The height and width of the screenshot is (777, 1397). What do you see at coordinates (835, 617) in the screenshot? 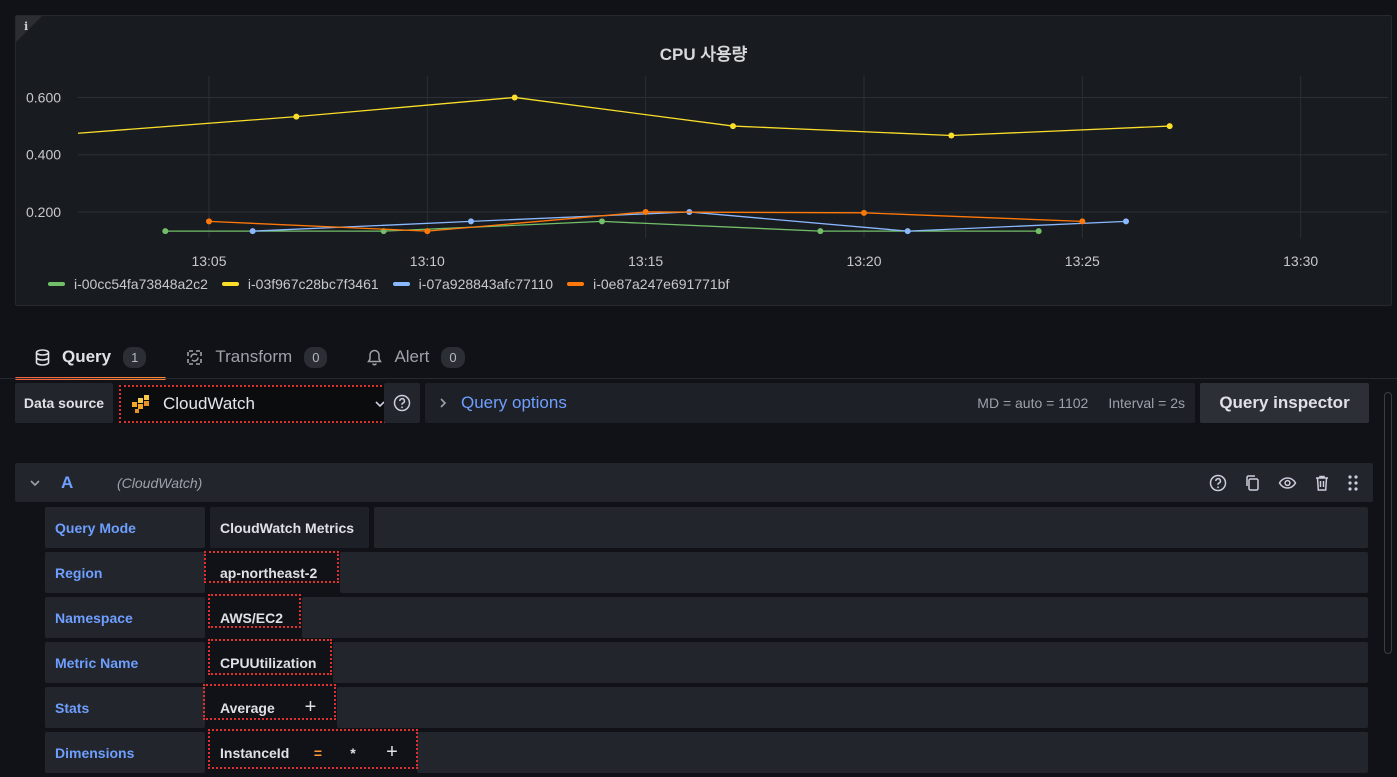
I see `namespace-filler` at bounding box center [835, 617].